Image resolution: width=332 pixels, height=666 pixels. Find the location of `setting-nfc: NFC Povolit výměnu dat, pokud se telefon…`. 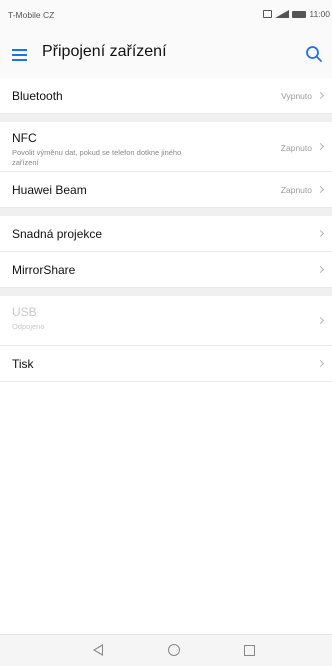

setting-nfc: NFC Povolit výměnu dat, pokud se telefon… is located at coordinates (166, 147).